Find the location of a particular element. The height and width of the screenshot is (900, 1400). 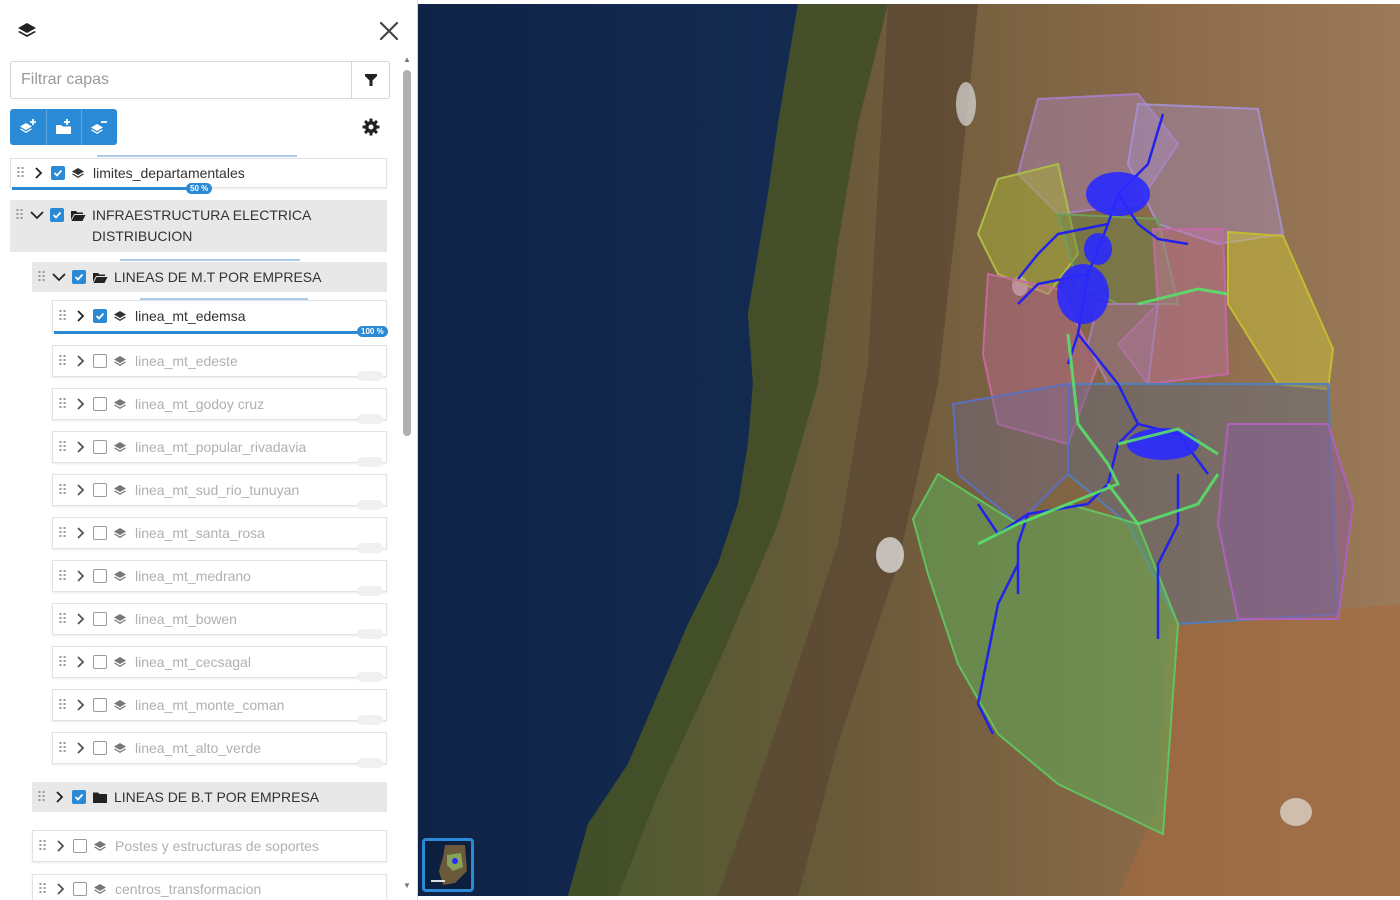

progress-badge: 50 % is located at coordinates (199, 188).